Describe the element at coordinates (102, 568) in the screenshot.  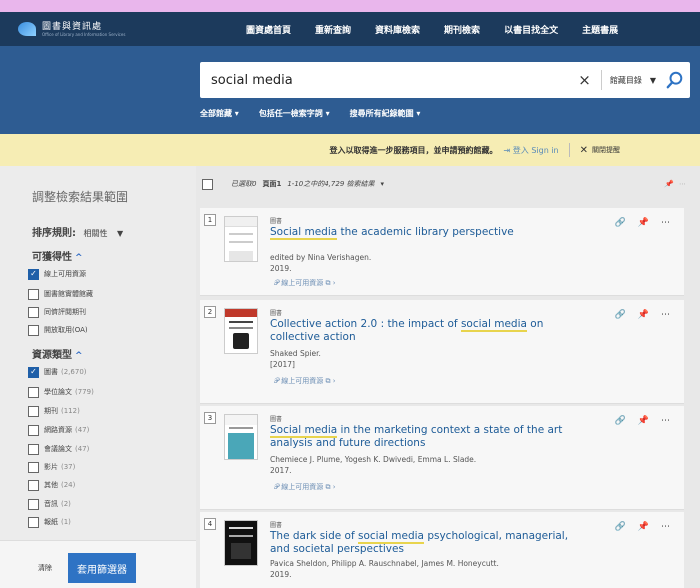
I see `apply-filters-button: 套用篩選器` at that location.